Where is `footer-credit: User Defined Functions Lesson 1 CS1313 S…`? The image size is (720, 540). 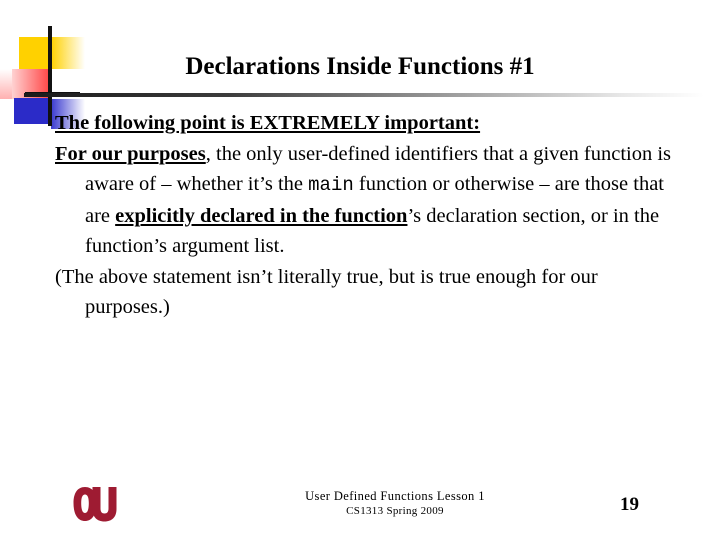 footer-credit: User Defined Functions Lesson 1 CS1313 S… is located at coordinates (395, 503).